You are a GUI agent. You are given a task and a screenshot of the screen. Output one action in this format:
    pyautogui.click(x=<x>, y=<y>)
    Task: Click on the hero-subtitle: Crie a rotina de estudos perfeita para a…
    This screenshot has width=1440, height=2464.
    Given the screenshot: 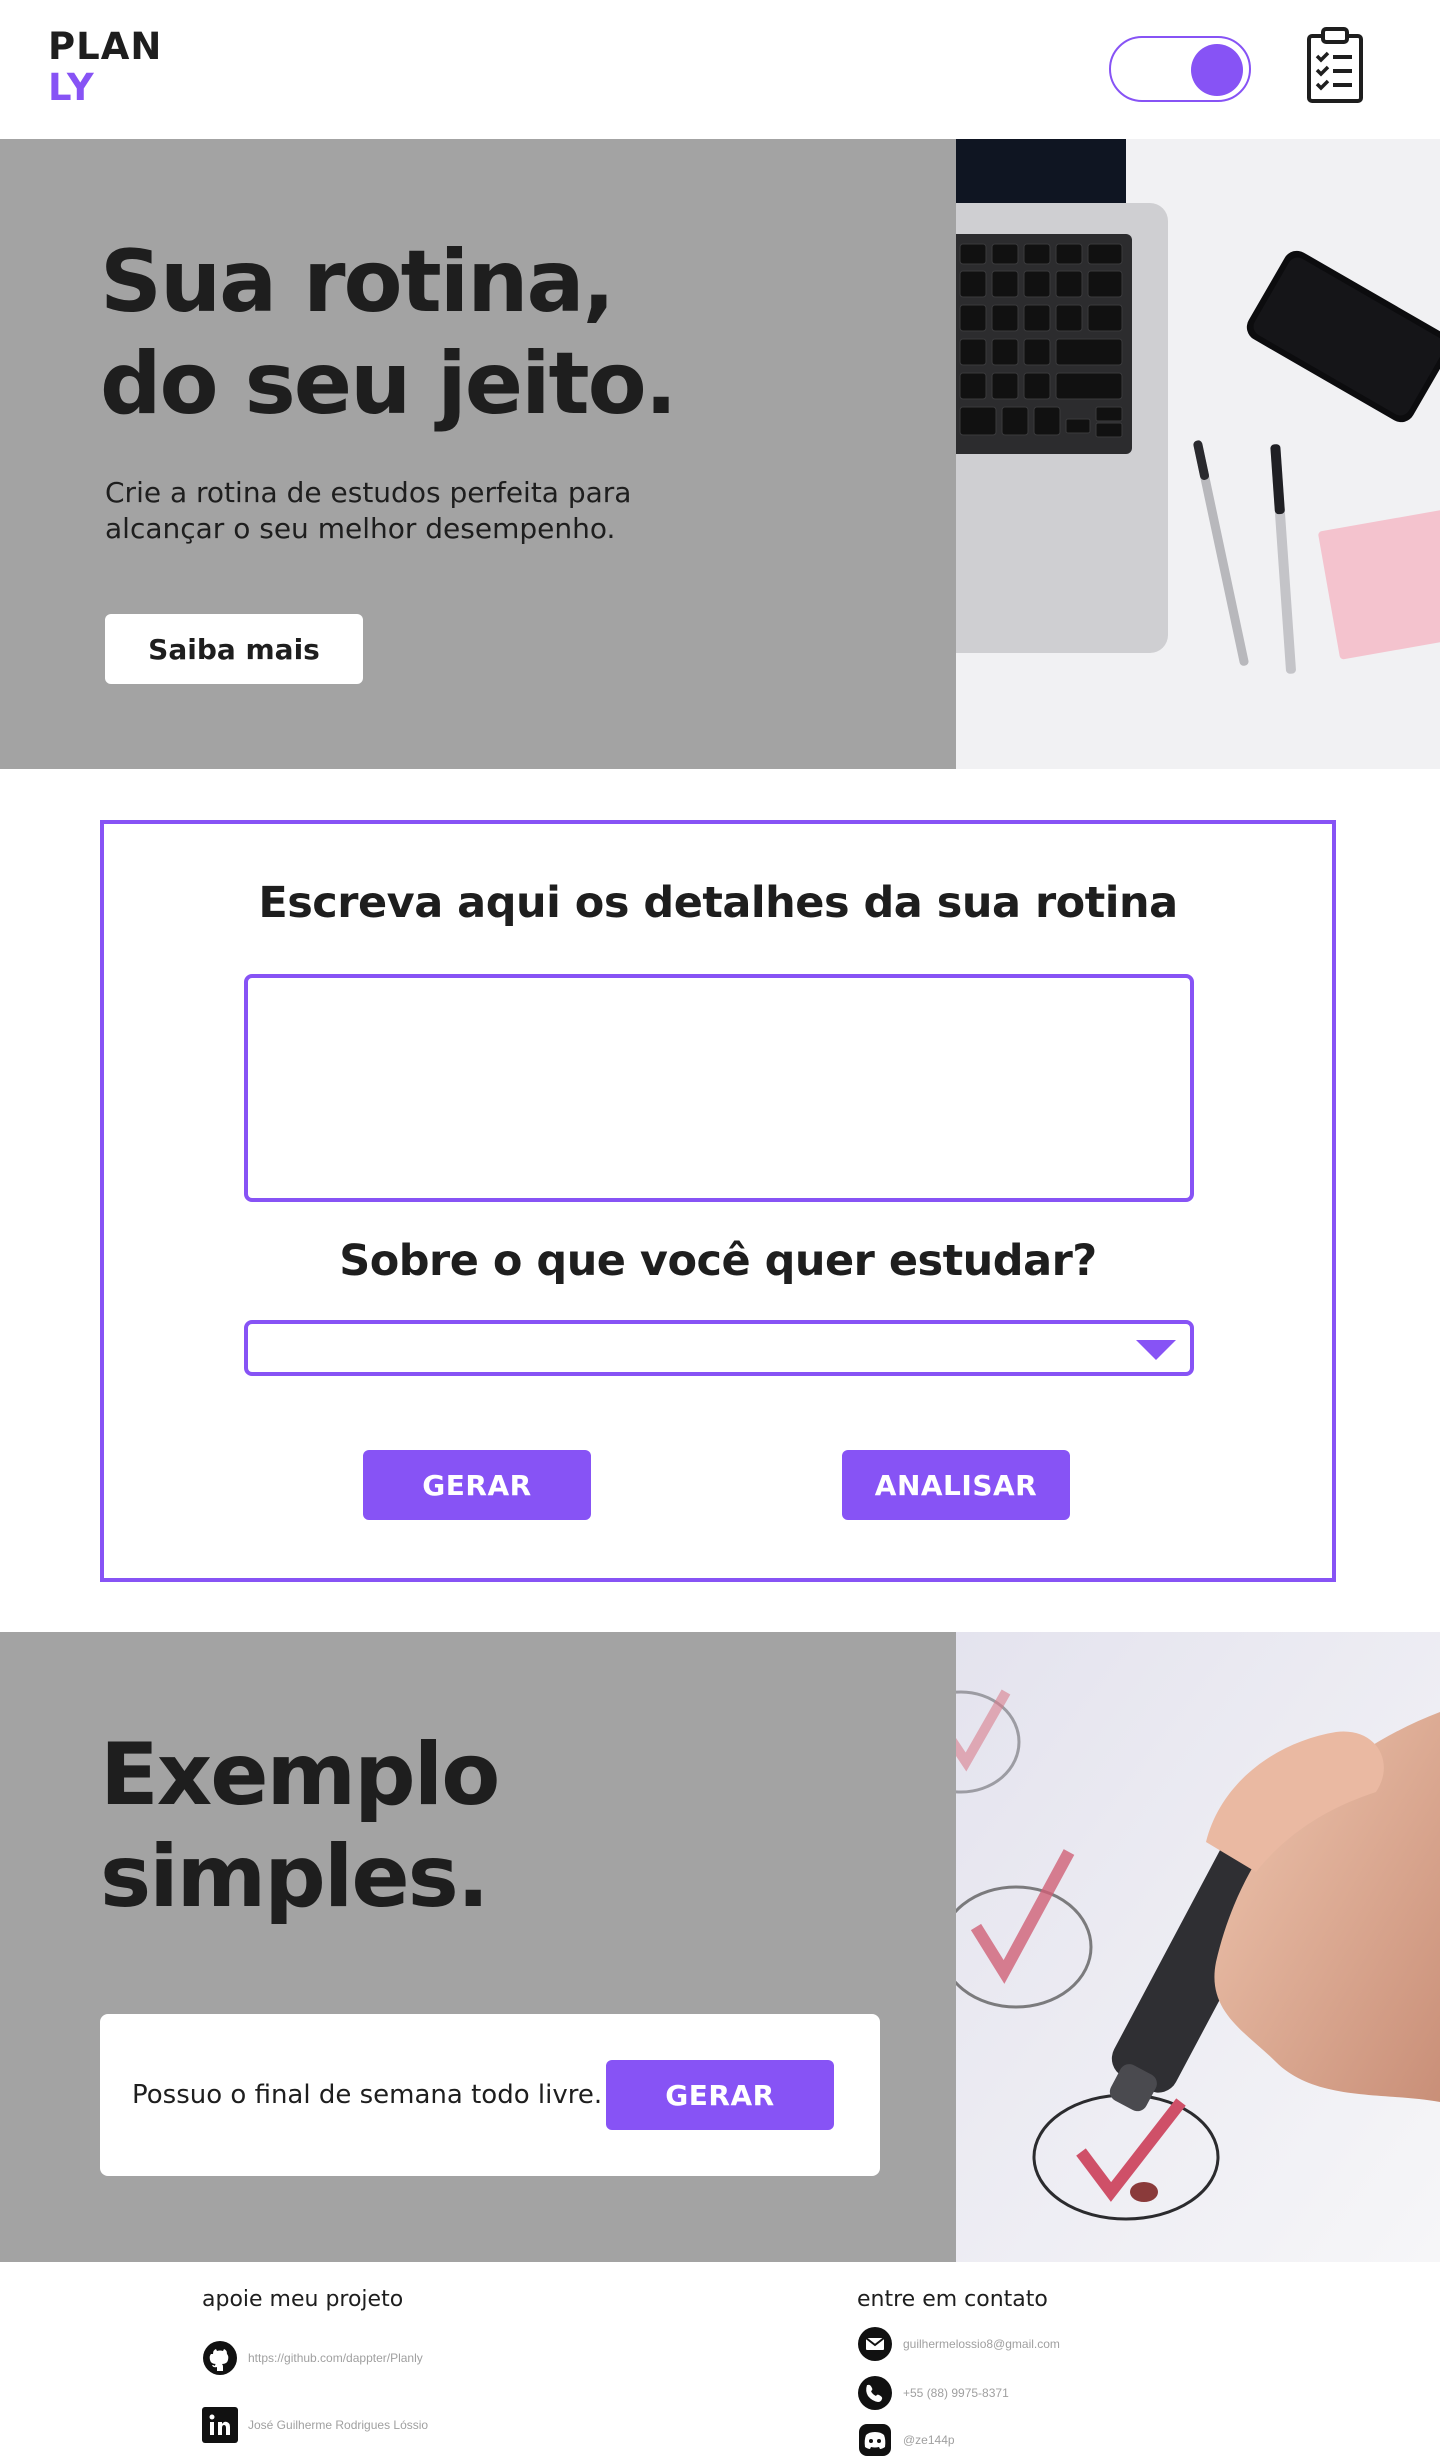 What is the action you would take?
    pyautogui.click(x=405, y=511)
    